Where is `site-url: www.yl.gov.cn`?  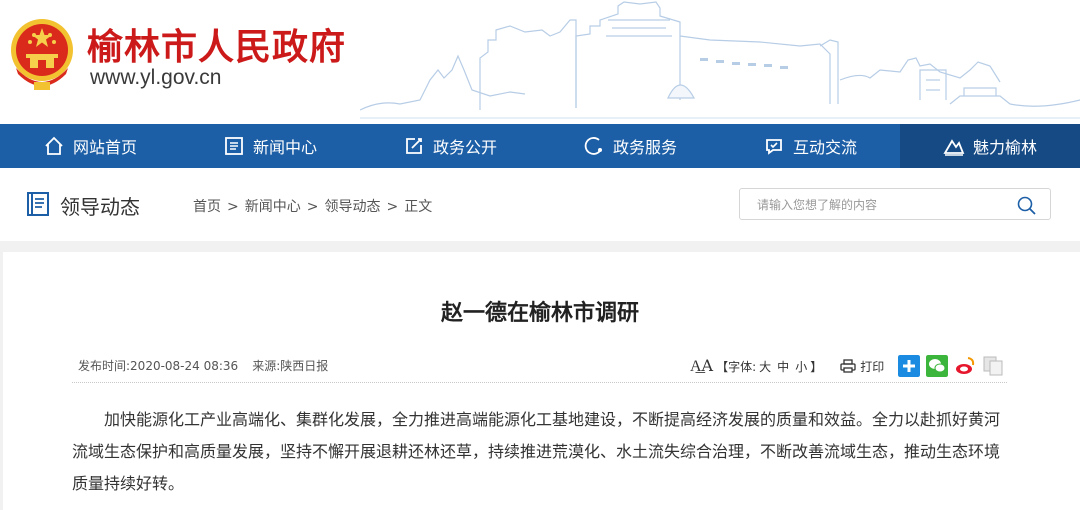 site-url: www.yl.gov.cn is located at coordinates (156, 77).